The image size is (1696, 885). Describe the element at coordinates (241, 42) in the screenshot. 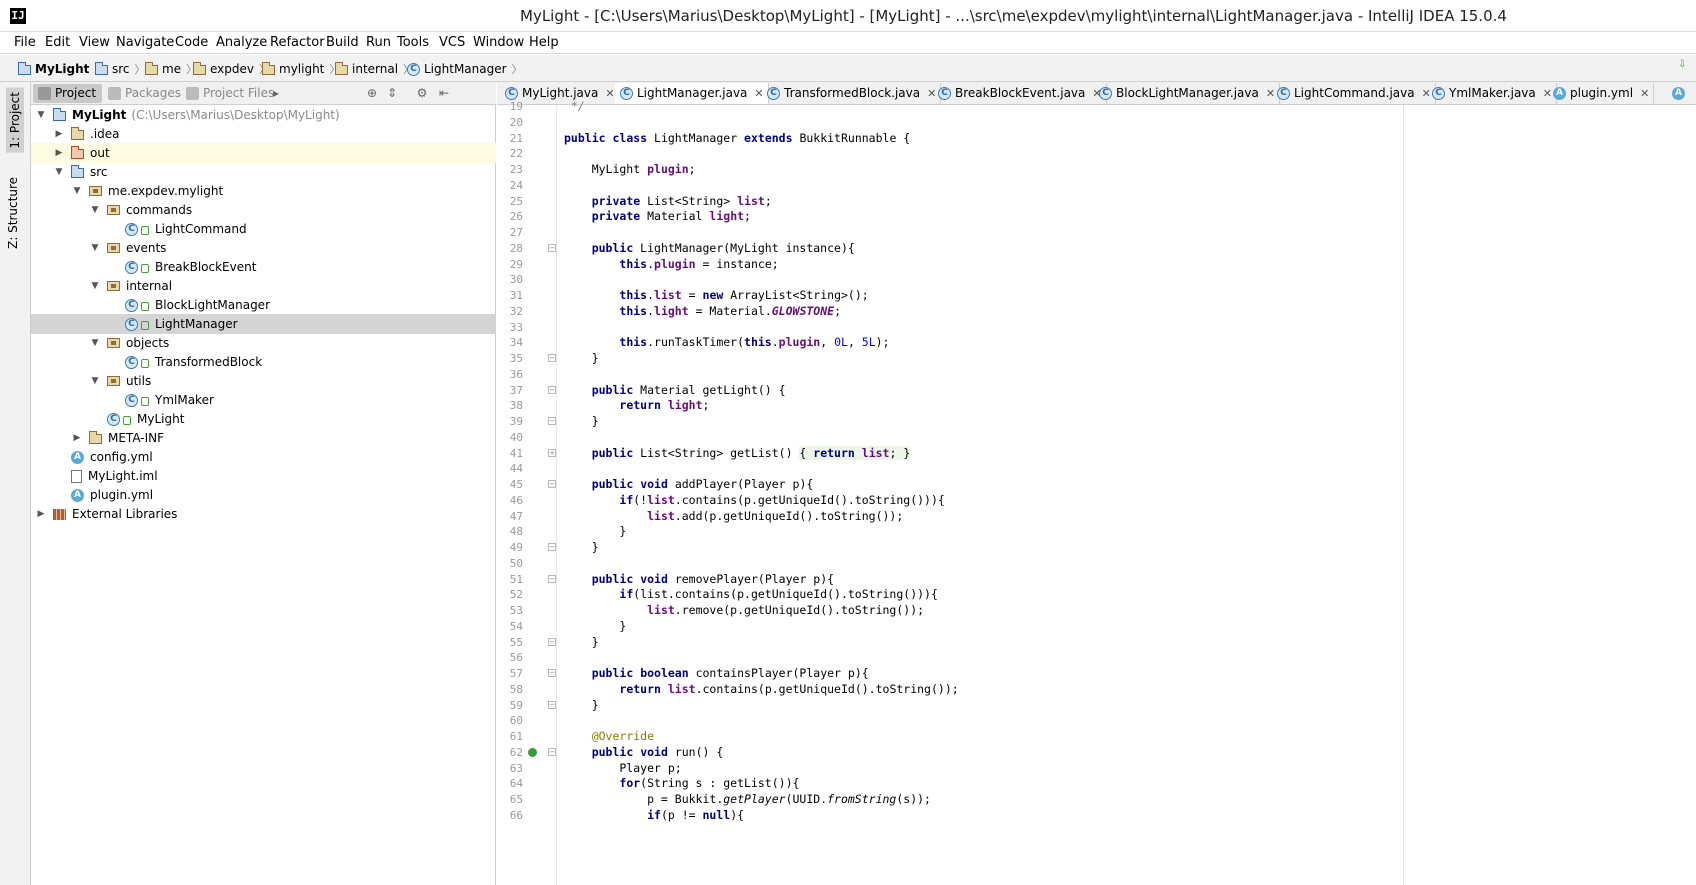

I see `menu-analyze: Analyze` at that location.